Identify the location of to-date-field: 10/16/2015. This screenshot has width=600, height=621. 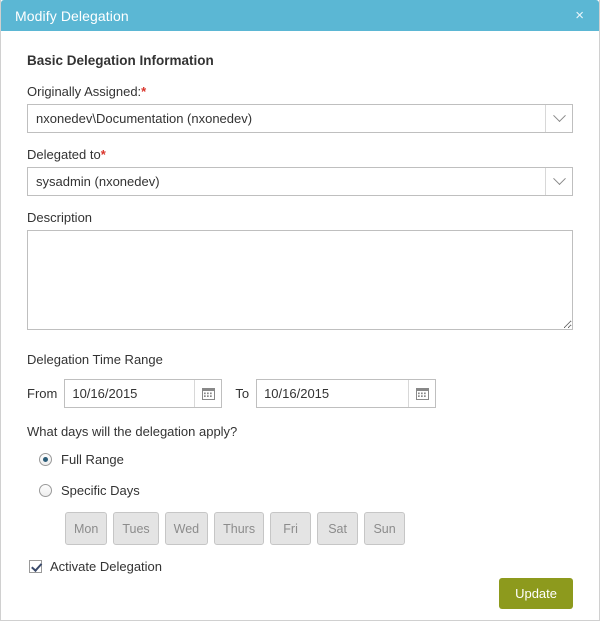
(346, 393).